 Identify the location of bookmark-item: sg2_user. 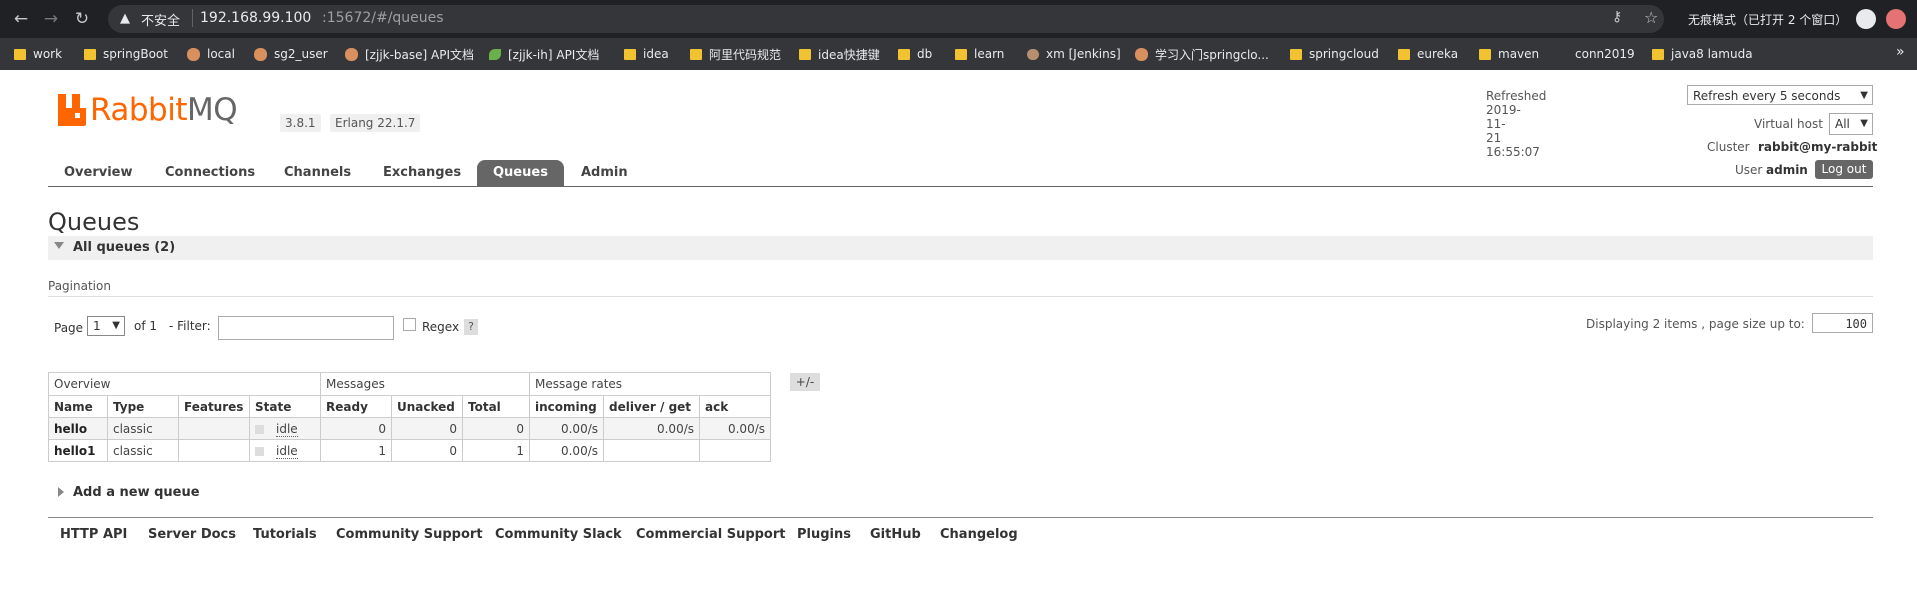
(291, 54).